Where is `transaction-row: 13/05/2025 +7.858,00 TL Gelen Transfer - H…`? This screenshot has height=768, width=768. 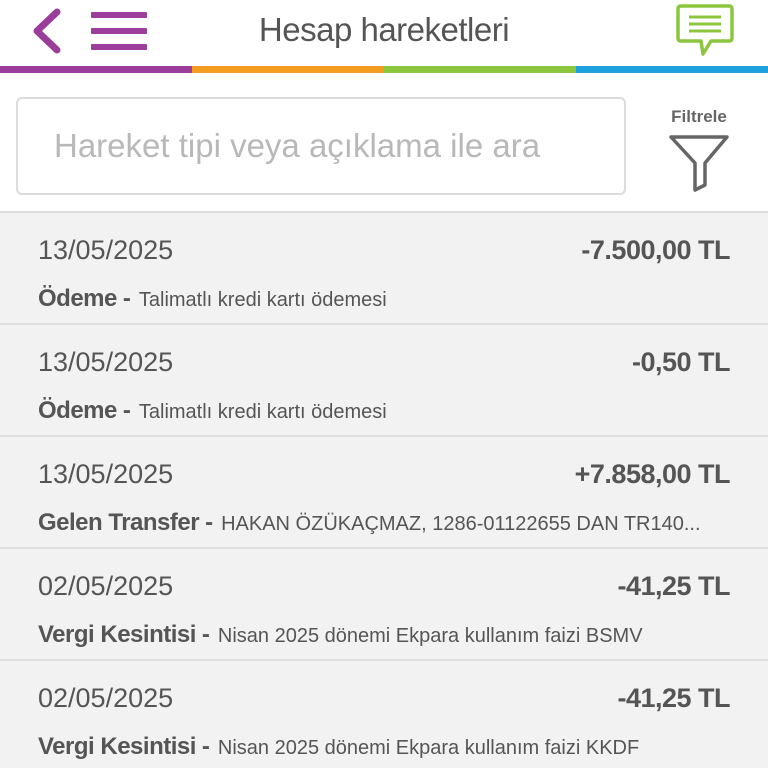
transaction-row: 13/05/2025 +7.858,00 TL Gelen Transfer - H… is located at coordinates (384, 491).